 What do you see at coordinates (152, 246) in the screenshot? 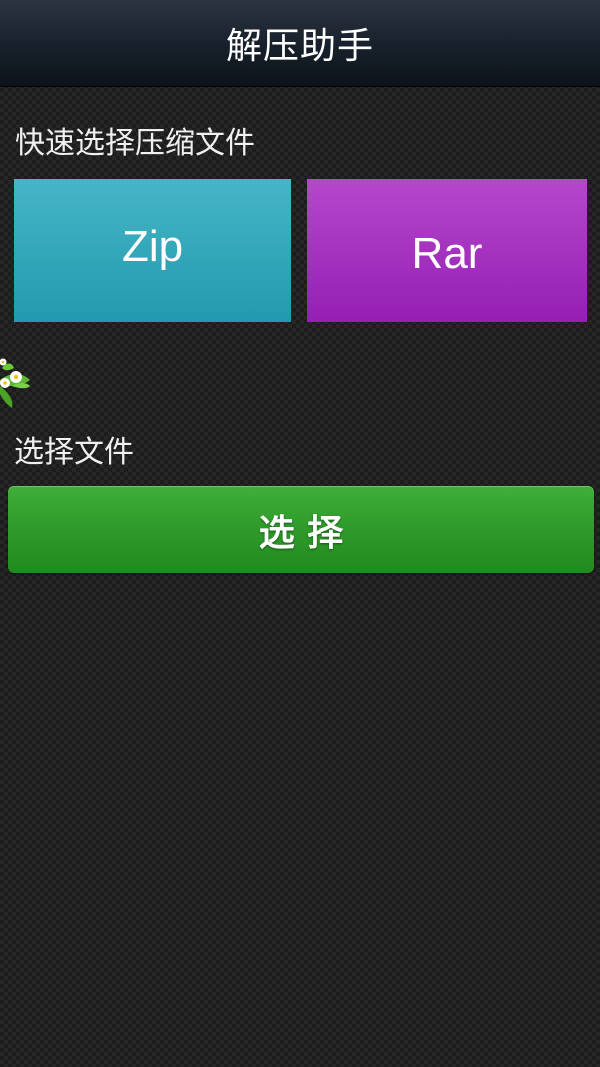
I see `zip-button-label: Zip` at bounding box center [152, 246].